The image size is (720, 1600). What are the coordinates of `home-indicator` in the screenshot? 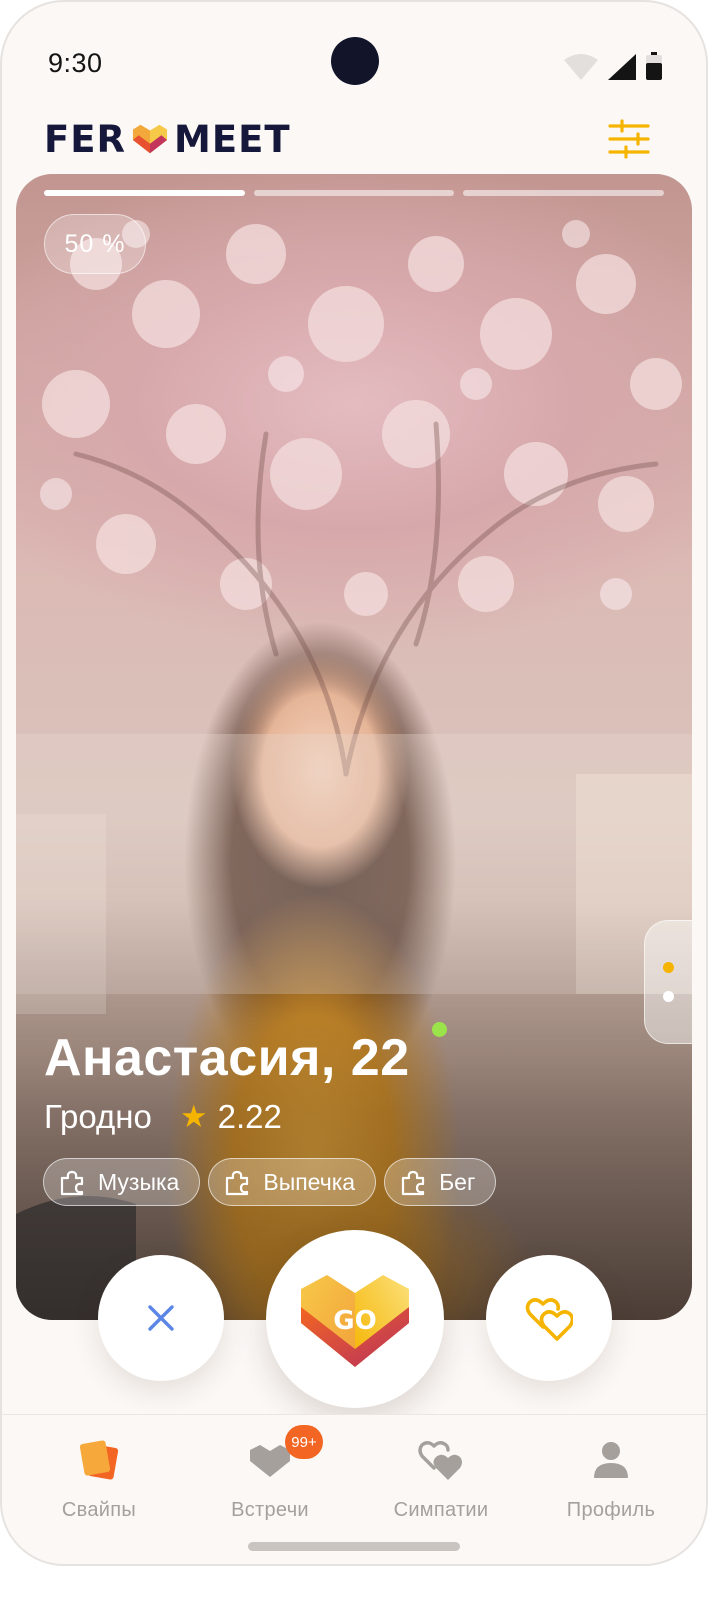 It's located at (354, 1546).